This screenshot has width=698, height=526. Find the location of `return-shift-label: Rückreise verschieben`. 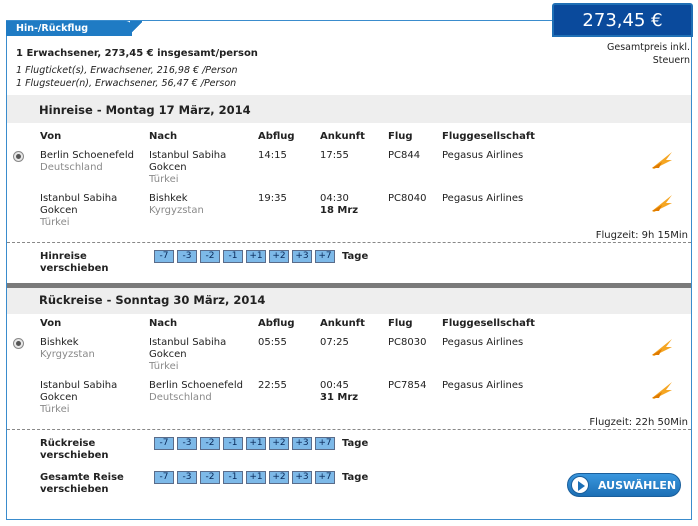

return-shift-label: Rückreise verschieben is located at coordinates (74, 450).